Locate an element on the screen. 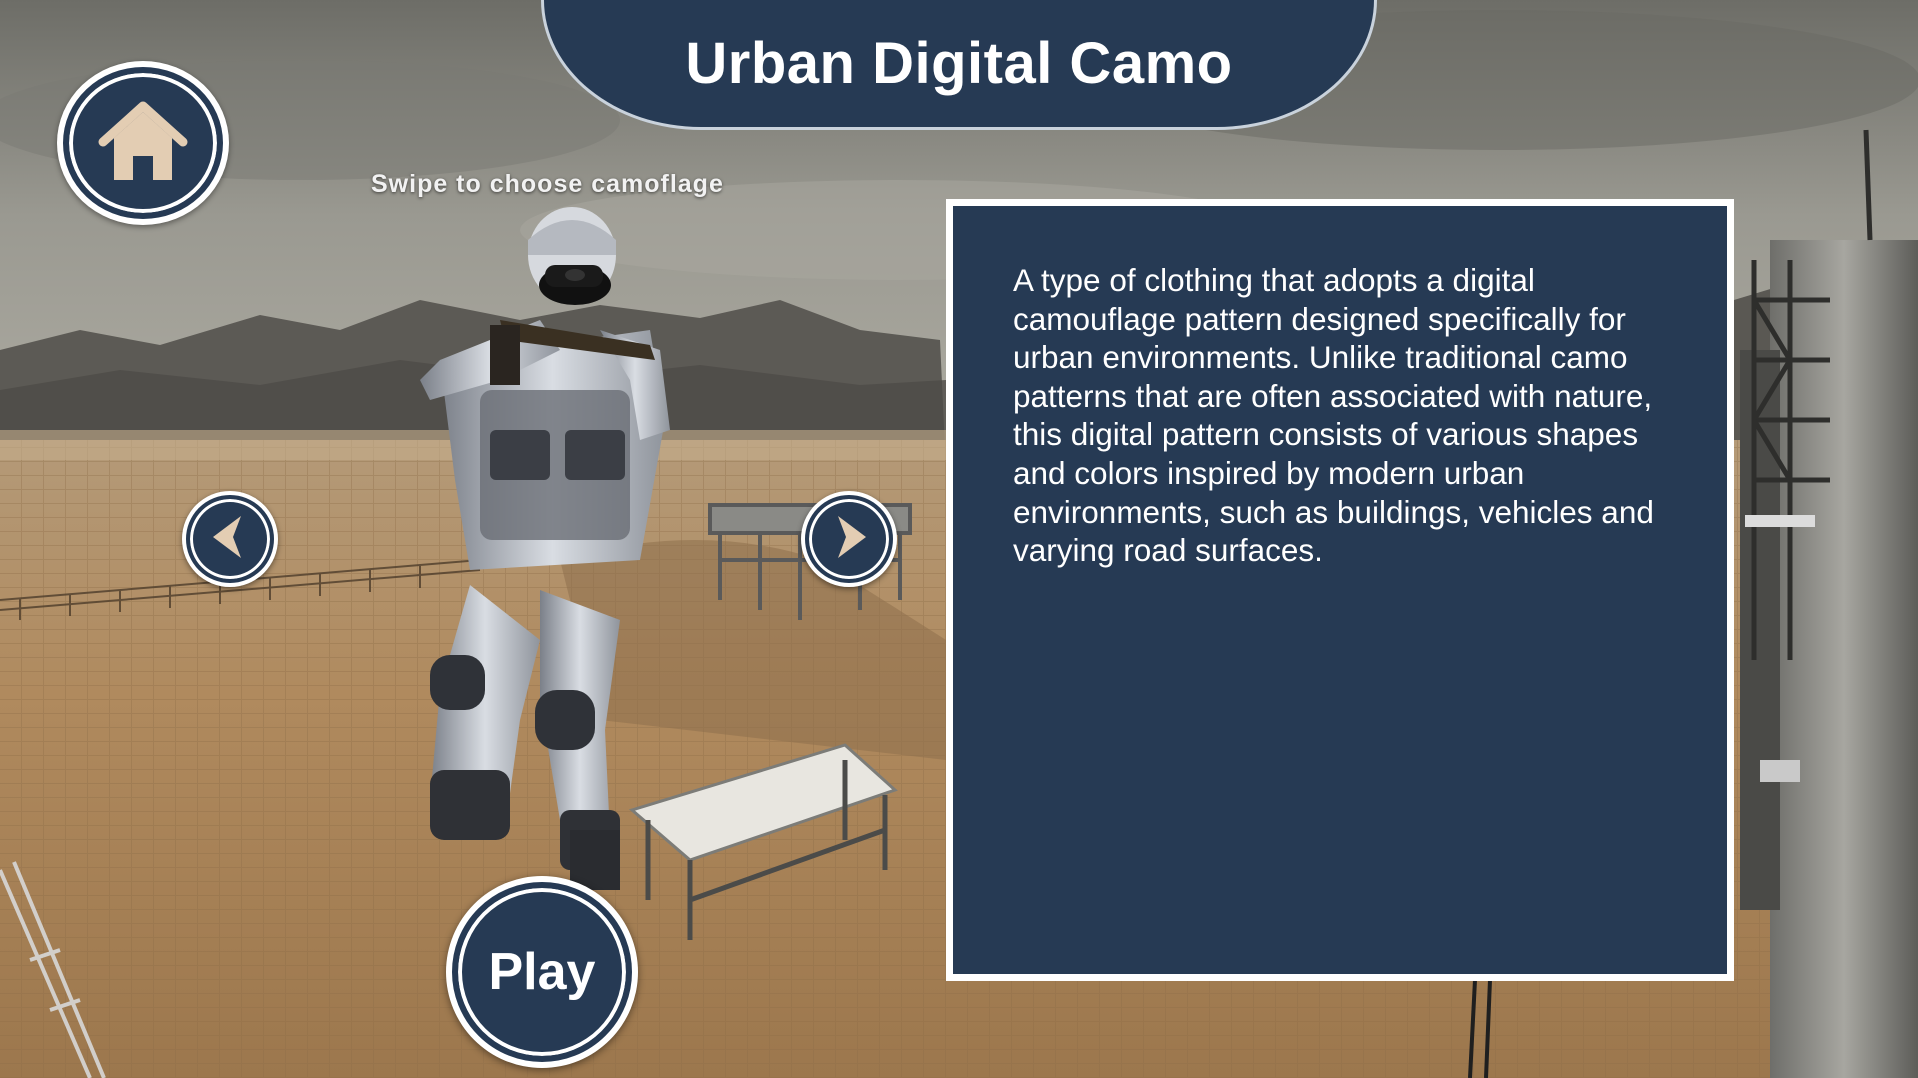 The width and height of the screenshot is (1918, 1078). next-camo-button is located at coordinates (849, 539).